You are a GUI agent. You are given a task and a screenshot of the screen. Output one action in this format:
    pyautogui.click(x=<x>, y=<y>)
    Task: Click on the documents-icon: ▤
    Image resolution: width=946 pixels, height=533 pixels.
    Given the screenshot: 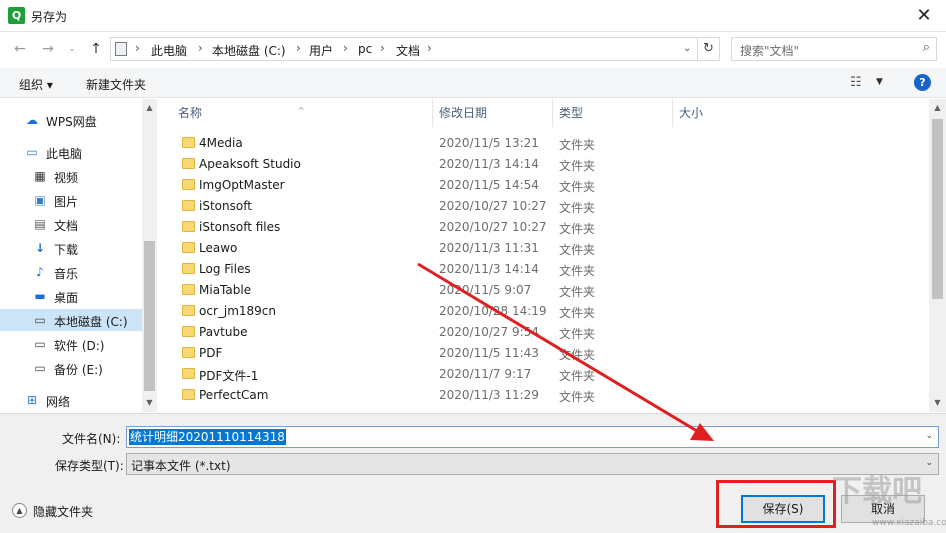 What is the action you would take?
    pyautogui.click(x=40, y=224)
    